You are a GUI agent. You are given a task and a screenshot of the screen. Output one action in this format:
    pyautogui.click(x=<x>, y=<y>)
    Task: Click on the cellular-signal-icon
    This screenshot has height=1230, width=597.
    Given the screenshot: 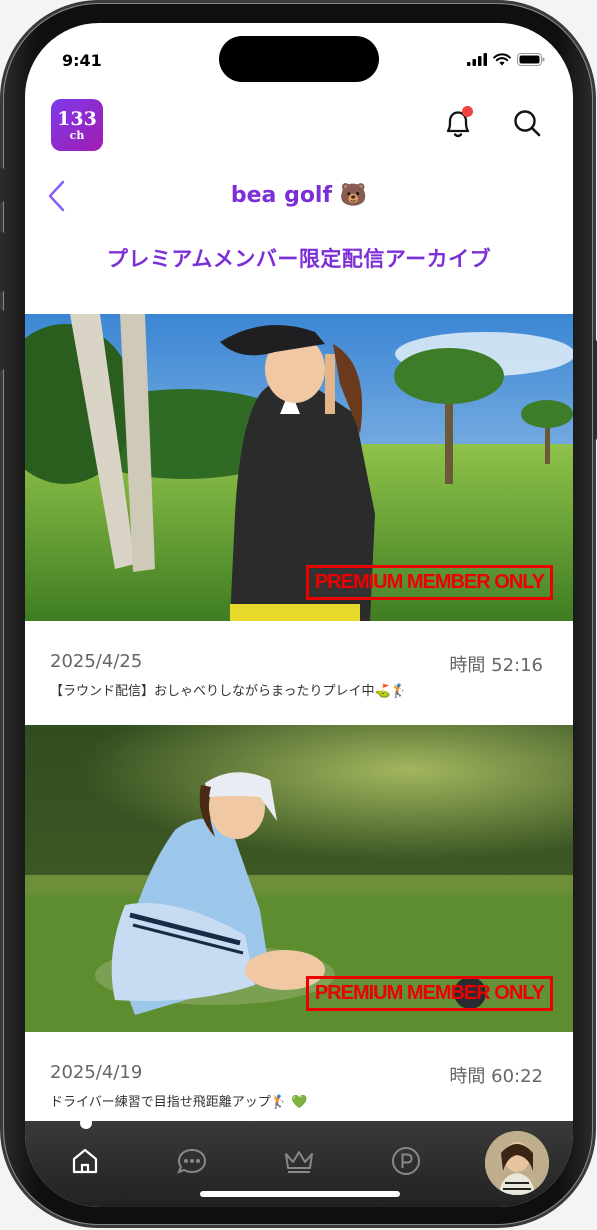 What is the action you would take?
    pyautogui.click(x=477, y=59)
    